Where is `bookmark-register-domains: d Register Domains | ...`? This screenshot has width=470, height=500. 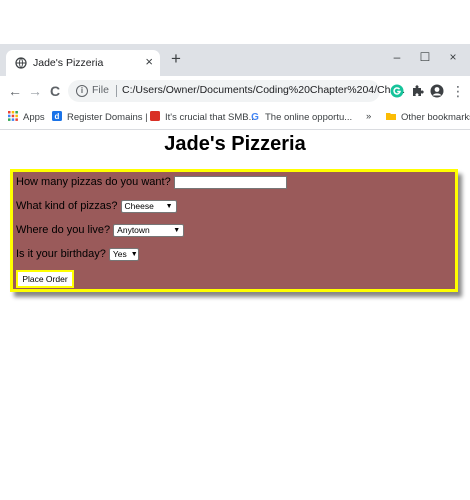
bookmark-register-domains: d Register Domains | ... is located at coordinates (105, 117).